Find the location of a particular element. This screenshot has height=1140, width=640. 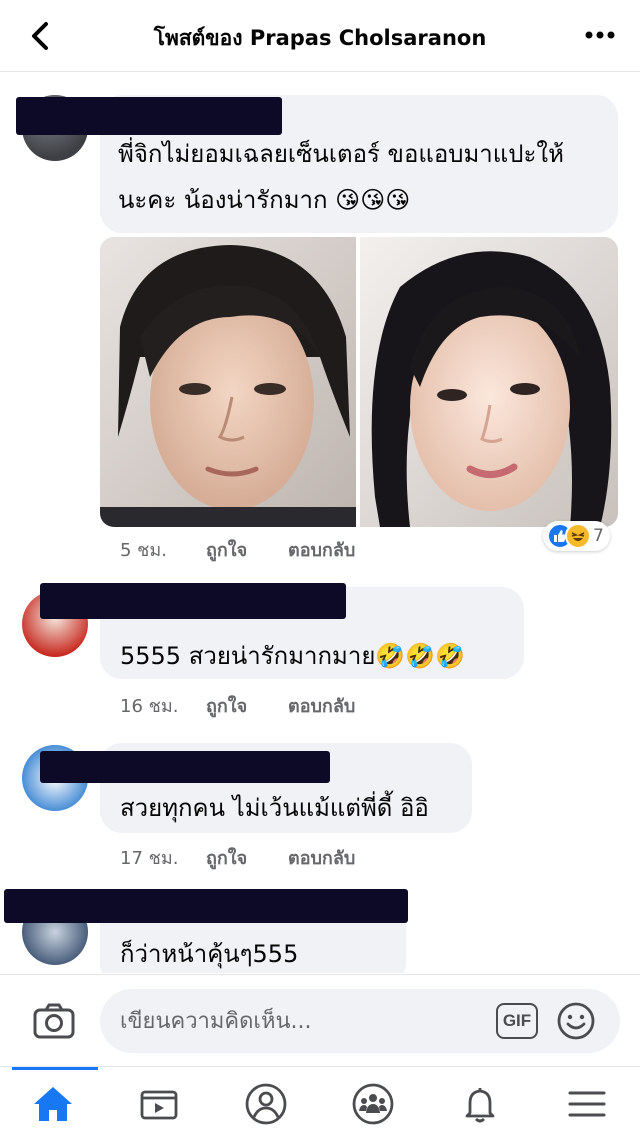

nav-groups is located at coordinates (373, 1103).